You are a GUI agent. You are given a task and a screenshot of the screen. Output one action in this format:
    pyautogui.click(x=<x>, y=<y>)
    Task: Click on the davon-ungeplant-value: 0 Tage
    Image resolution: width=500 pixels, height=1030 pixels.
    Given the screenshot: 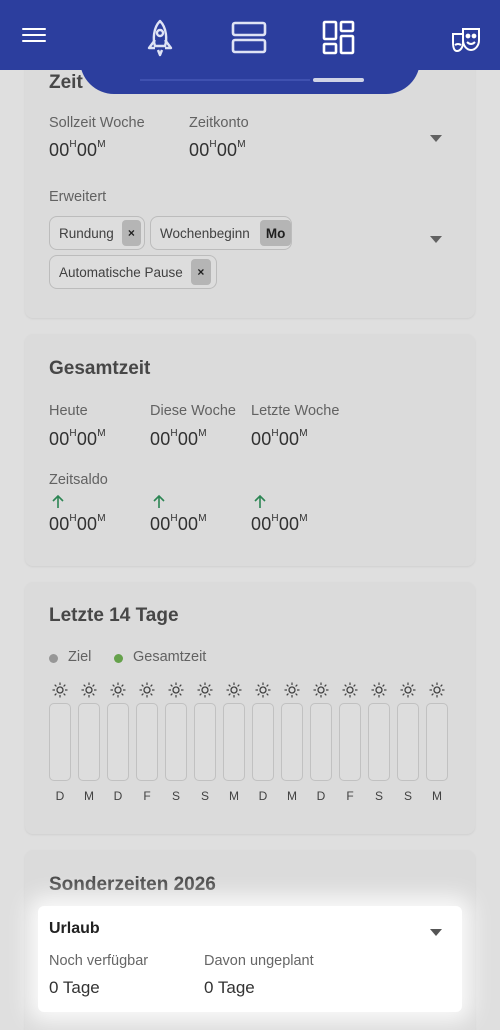 What is the action you would take?
    pyautogui.click(x=229, y=987)
    